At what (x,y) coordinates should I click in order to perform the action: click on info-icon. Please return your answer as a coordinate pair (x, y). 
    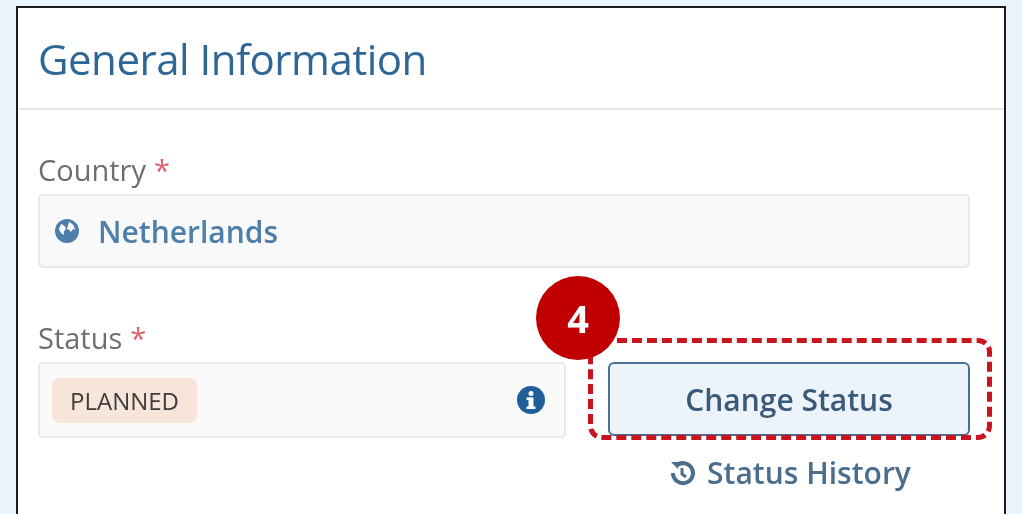
    Looking at the image, I should click on (531, 400).